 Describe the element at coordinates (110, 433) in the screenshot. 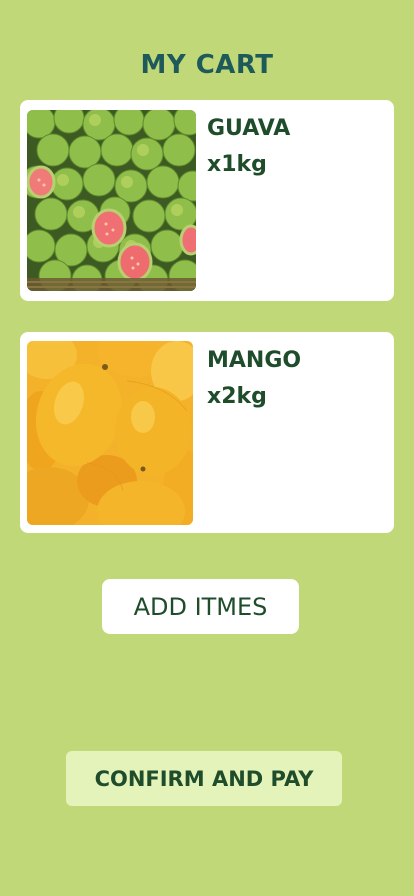

I see `mango-image` at that location.